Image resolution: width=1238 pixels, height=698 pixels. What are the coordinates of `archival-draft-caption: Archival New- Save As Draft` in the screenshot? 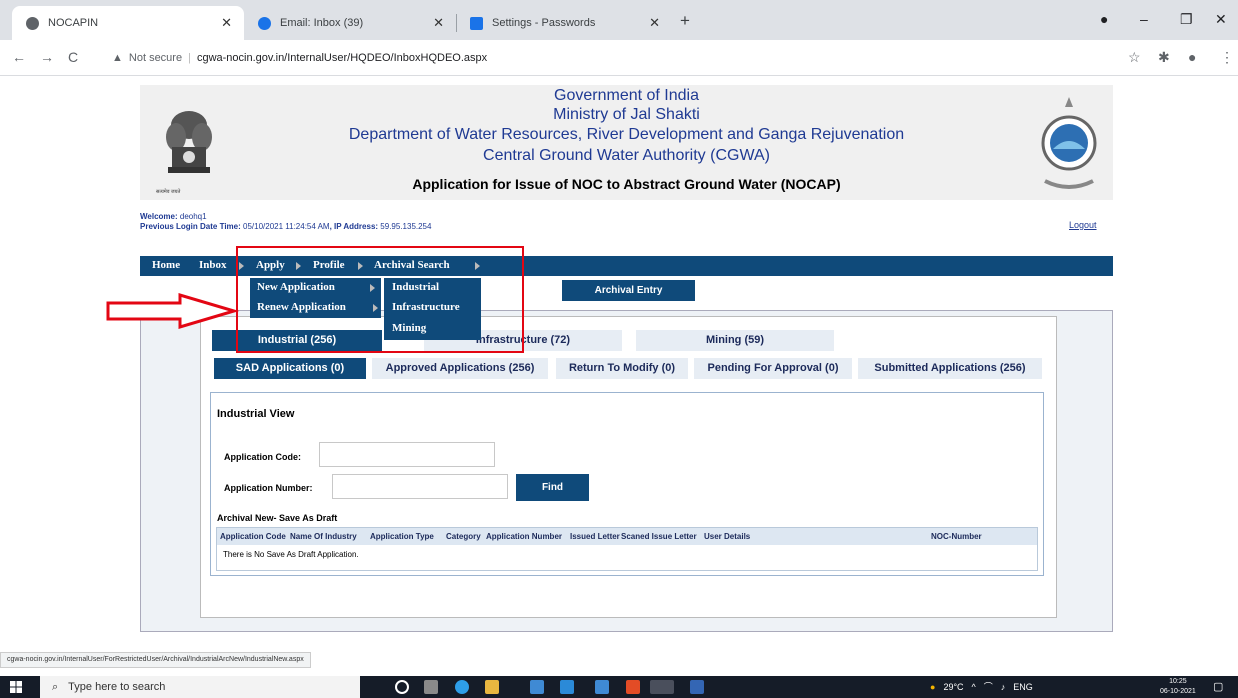 It's located at (277, 518).